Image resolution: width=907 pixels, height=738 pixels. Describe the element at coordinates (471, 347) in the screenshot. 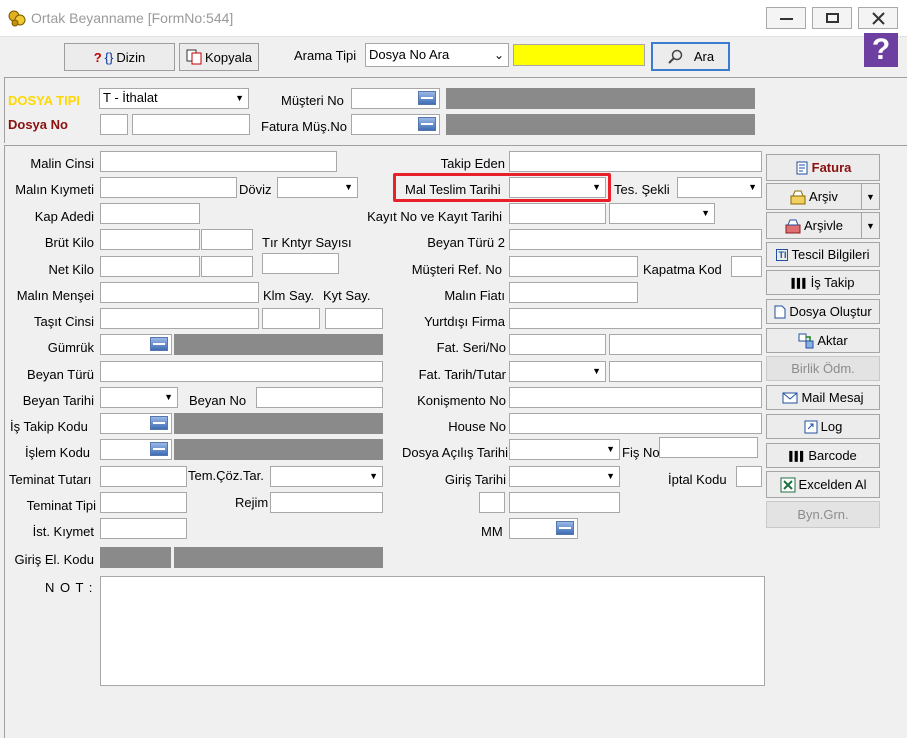

I see `fat-seri-no-label: Fat. Seri/No` at that location.